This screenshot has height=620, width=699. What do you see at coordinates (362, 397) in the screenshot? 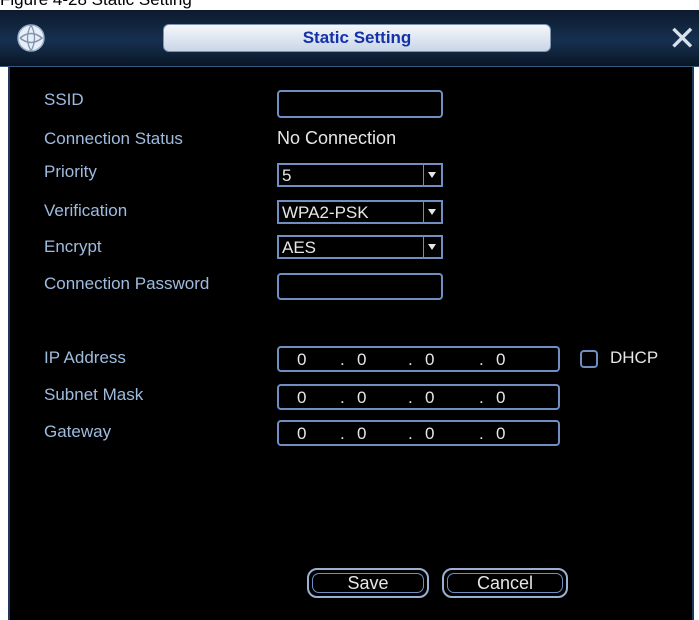
I see `mask-octet-2: 0` at bounding box center [362, 397].